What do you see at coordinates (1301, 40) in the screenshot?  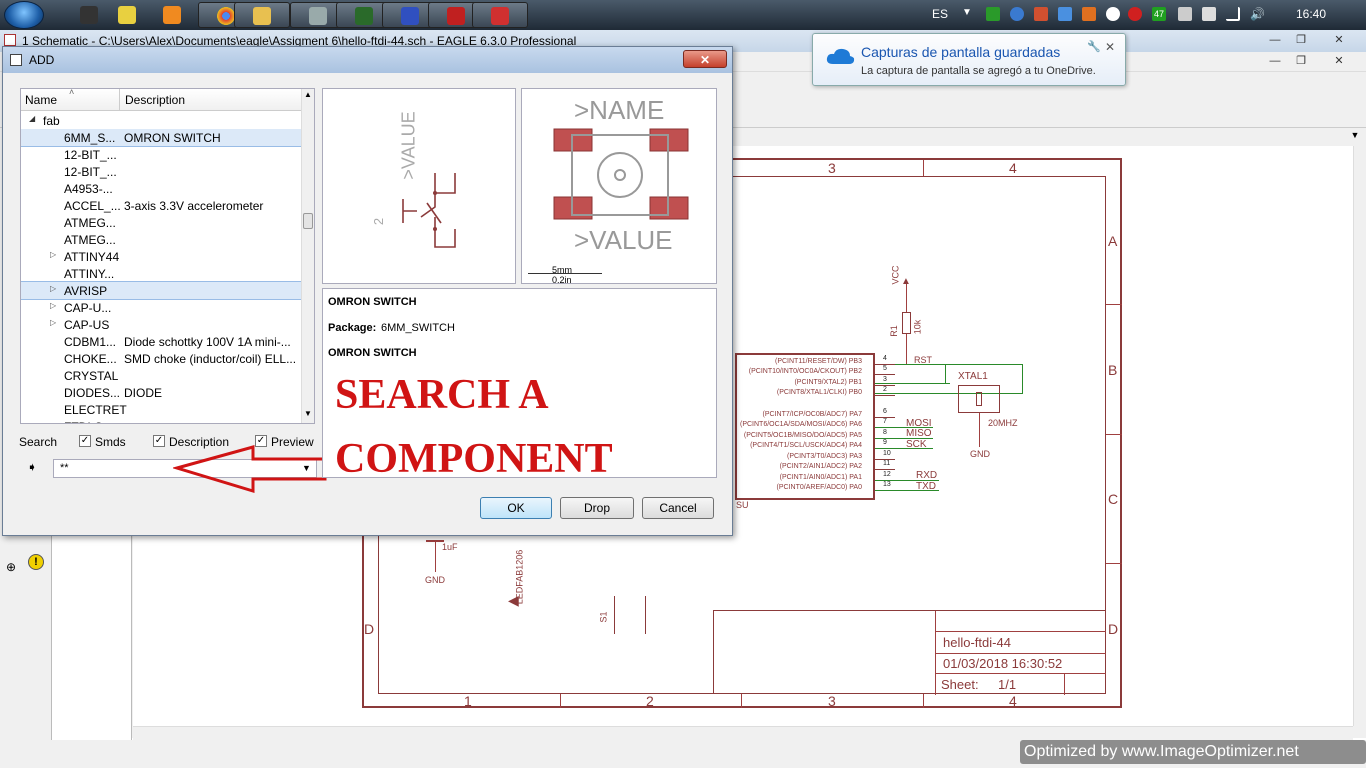 I see `maximize-icon: ❐` at bounding box center [1301, 40].